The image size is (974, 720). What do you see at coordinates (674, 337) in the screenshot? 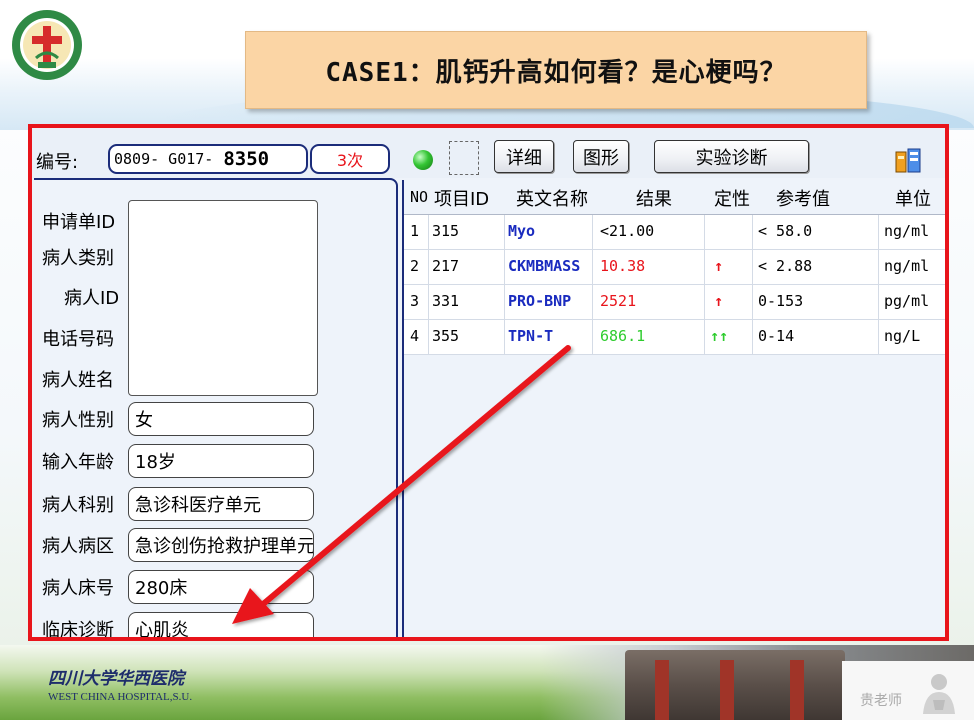
I see `result-row: 4 355 TPN-T 686.1 ↑↑ 0-14 ng/L` at bounding box center [674, 337].